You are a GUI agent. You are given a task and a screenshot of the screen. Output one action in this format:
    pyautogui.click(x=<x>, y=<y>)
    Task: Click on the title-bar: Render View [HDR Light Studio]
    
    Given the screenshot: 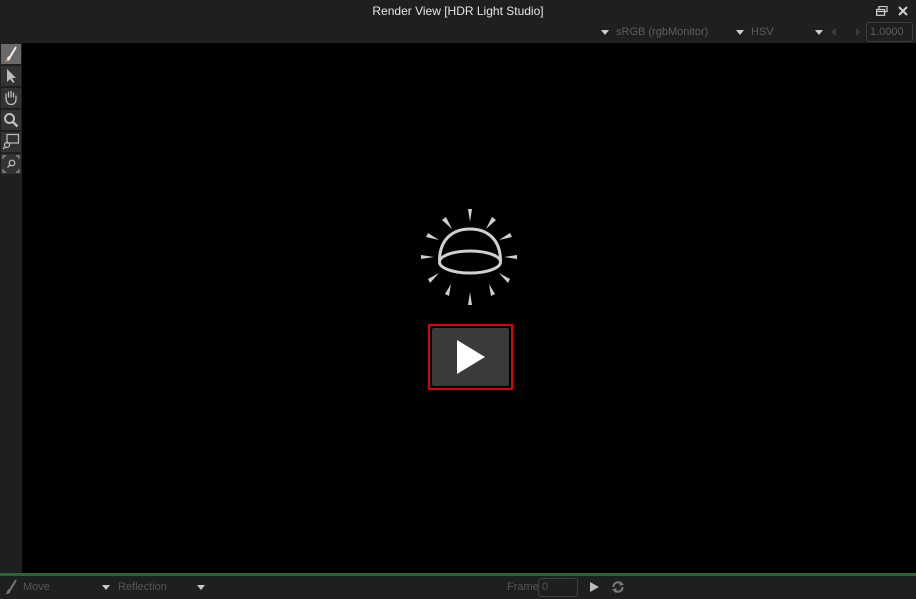 What is the action you would take?
    pyautogui.click(x=458, y=11)
    